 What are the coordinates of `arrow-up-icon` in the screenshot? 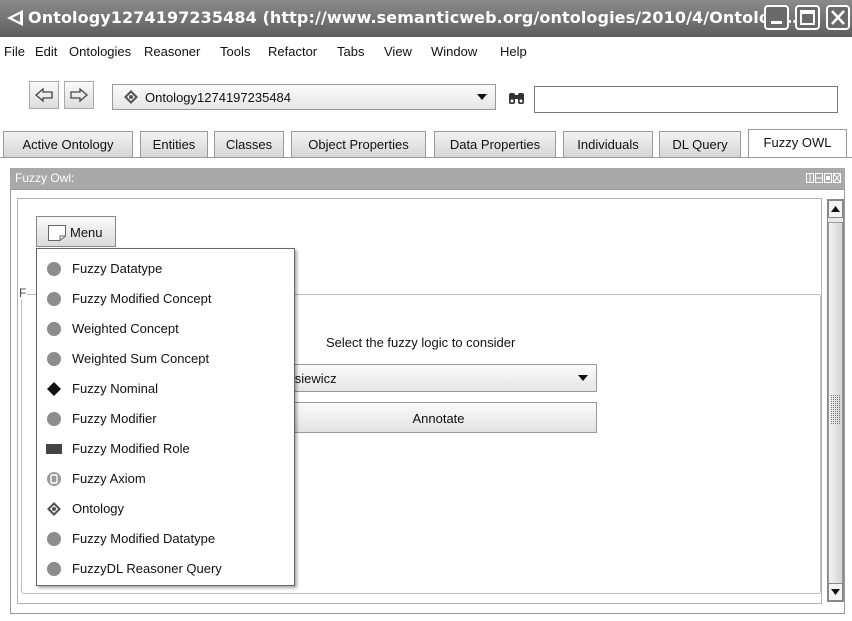 It's located at (835, 209).